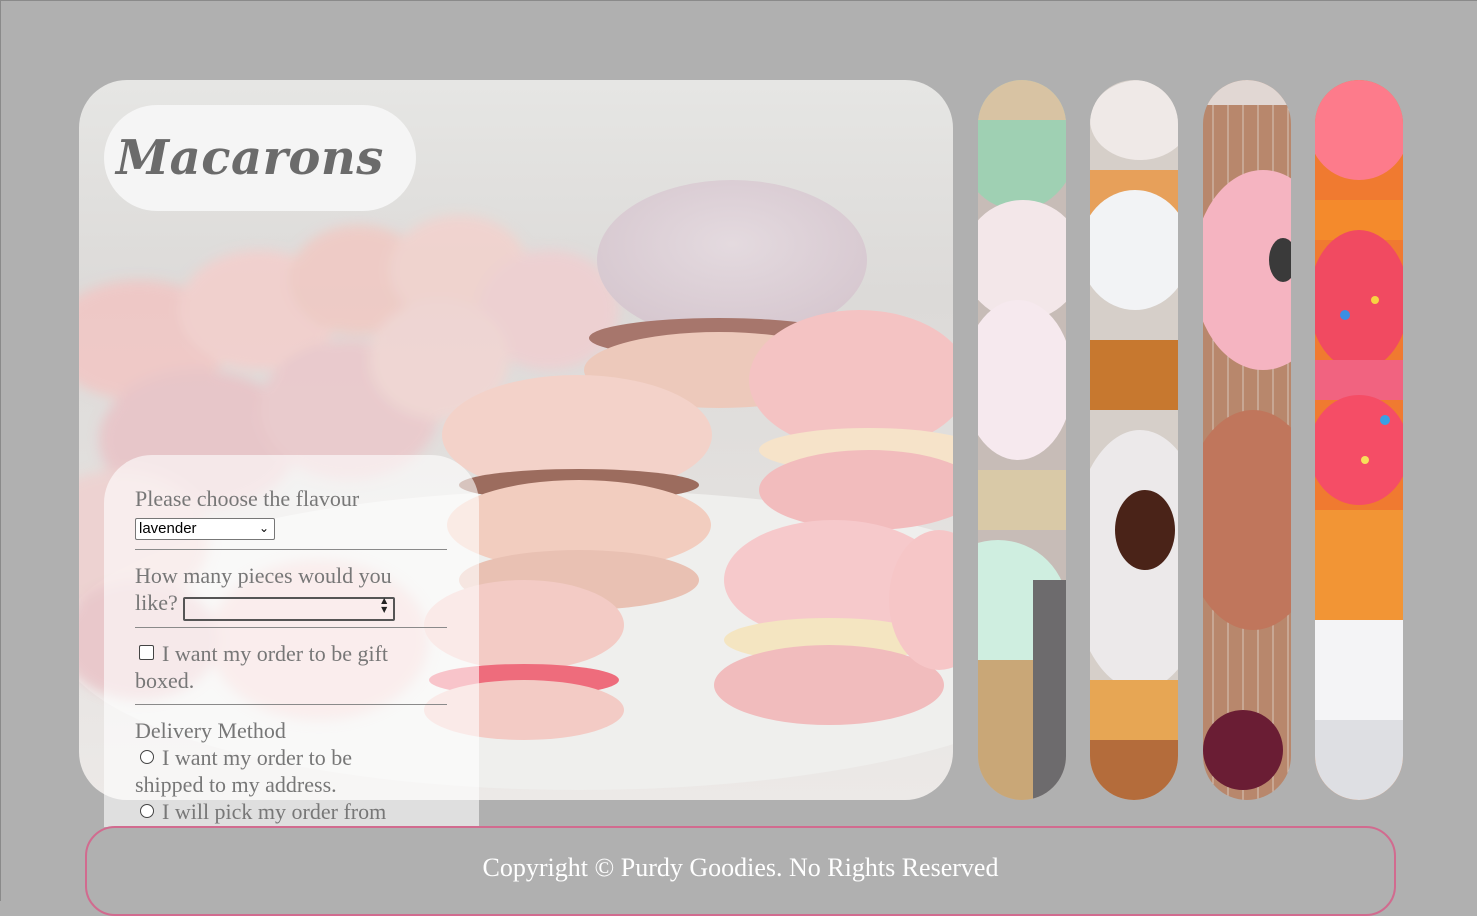 This screenshot has width=1477, height=916. I want to click on ship-radio, so click(147, 756).